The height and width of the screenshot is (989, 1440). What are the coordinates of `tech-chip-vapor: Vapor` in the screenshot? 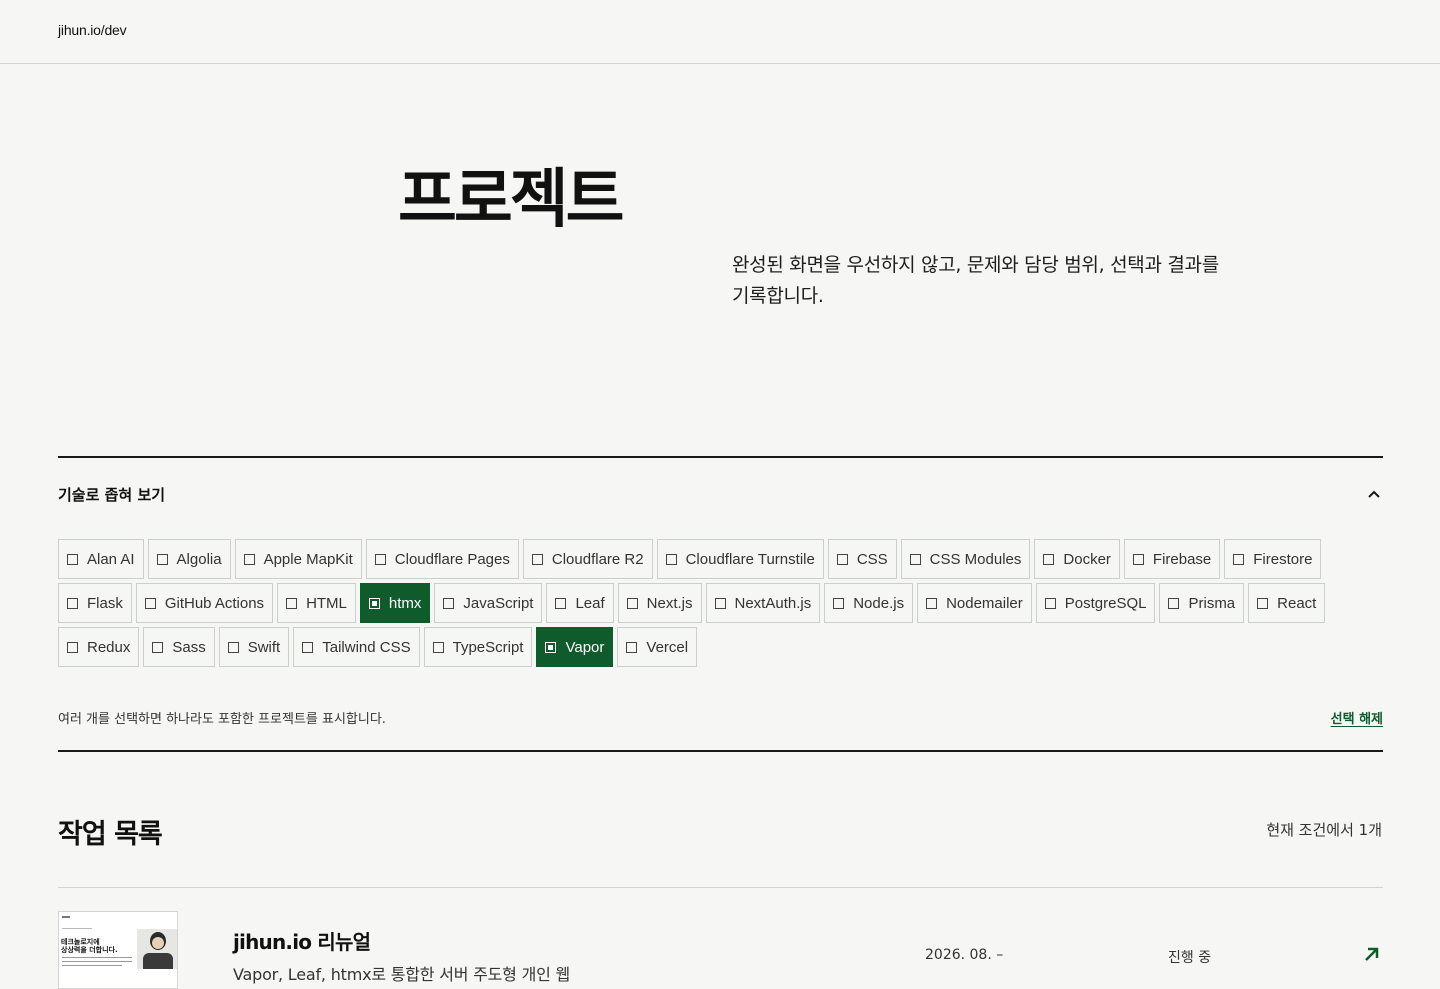 It's located at (575, 647).